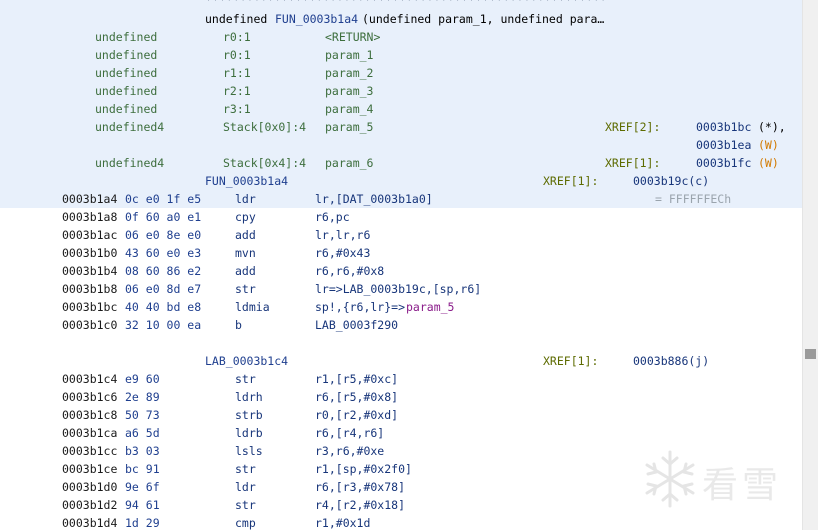  What do you see at coordinates (723, 127) in the screenshot?
I see `xref-link: 0003b1bc` at bounding box center [723, 127].